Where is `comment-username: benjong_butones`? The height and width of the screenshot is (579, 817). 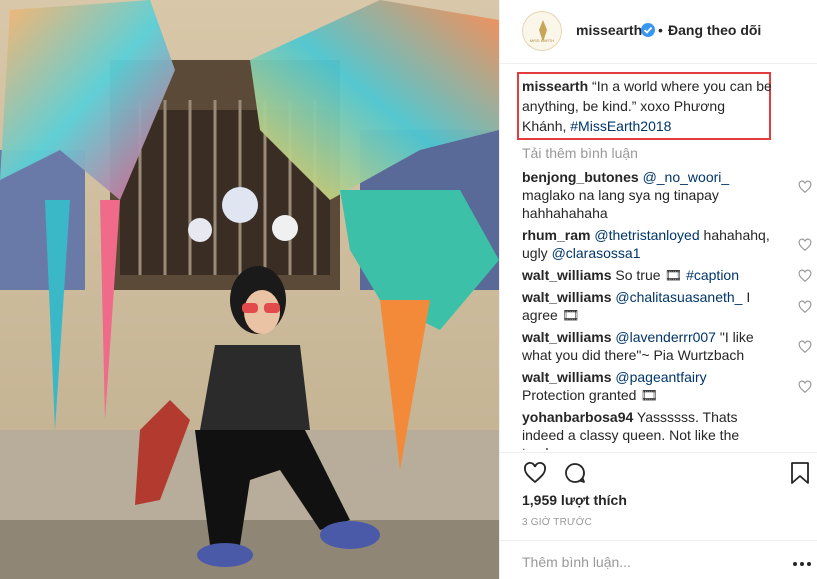 comment-username: benjong_butones is located at coordinates (580, 177).